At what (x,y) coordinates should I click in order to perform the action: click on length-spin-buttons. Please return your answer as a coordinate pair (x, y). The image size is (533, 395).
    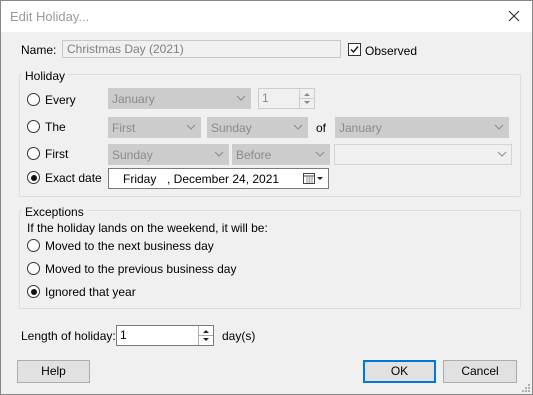
    Looking at the image, I should click on (205, 335).